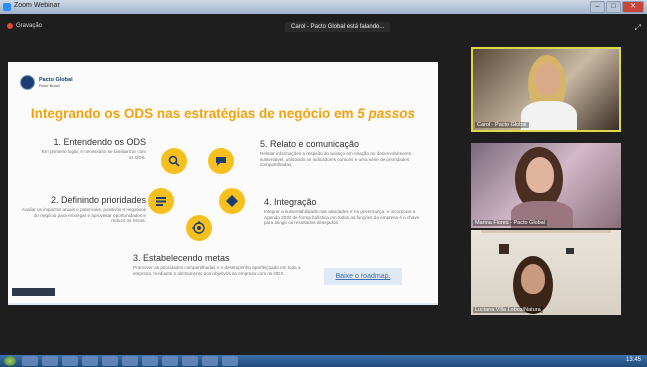  I want to click on window-controls: – □ ✕, so click(617, 7).